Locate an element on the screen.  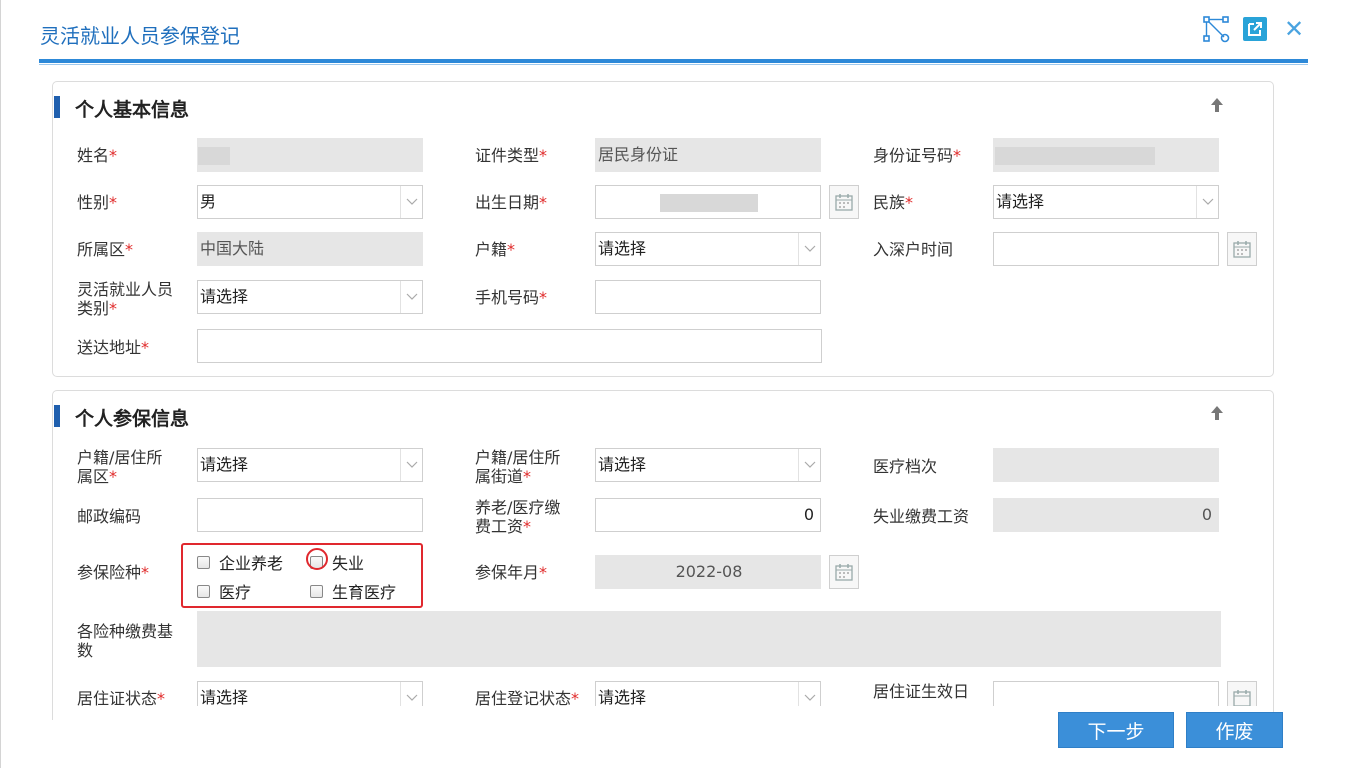
name-label: 姓名* is located at coordinates (97, 155).